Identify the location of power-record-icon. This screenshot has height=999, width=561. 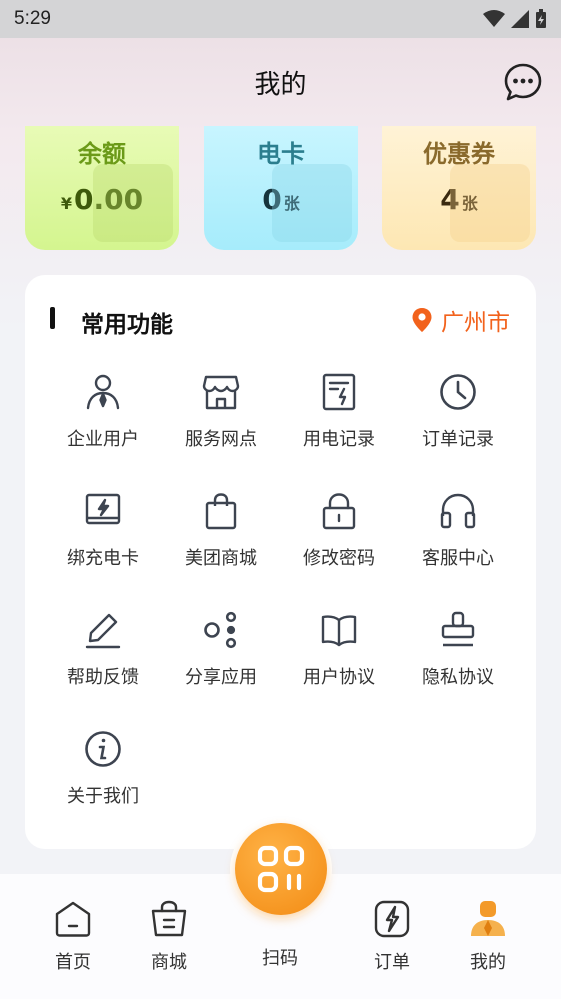
(339, 392).